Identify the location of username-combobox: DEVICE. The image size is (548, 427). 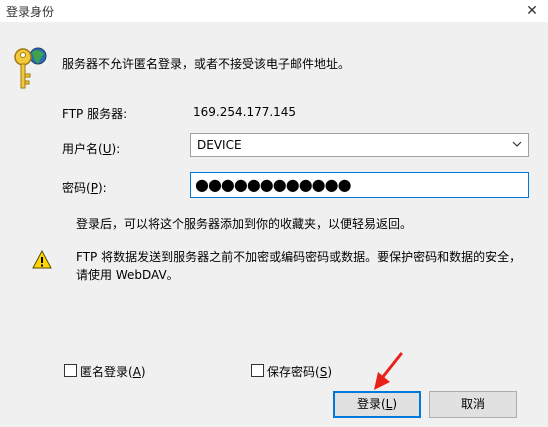
(359, 145).